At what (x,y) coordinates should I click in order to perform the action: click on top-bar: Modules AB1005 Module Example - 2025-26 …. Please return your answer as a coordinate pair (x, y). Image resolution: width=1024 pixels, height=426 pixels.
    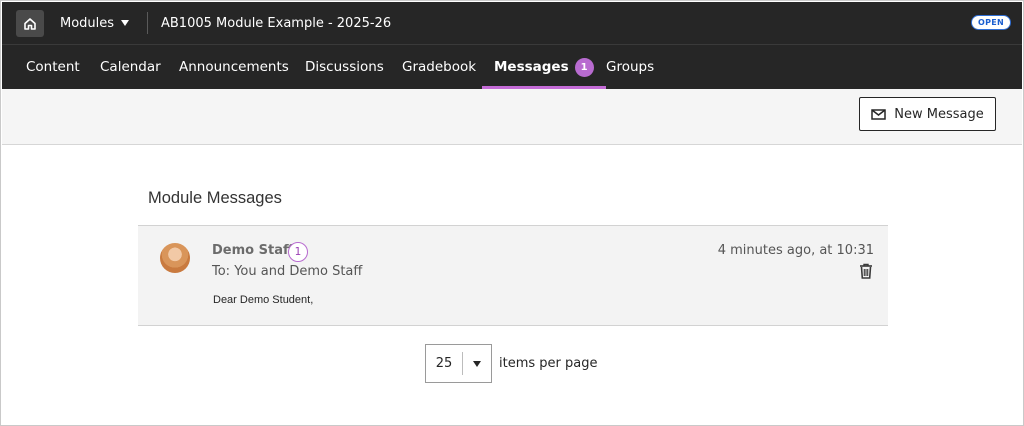
    Looking at the image, I should click on (512, 23).